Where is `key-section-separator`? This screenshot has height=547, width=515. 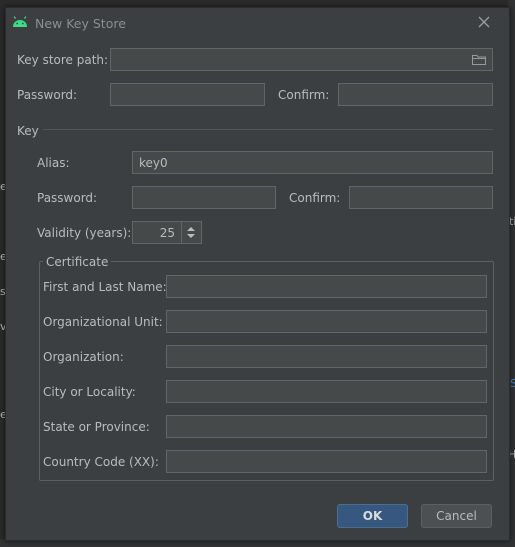 key-section-separator is located at coordinates (268, 129).